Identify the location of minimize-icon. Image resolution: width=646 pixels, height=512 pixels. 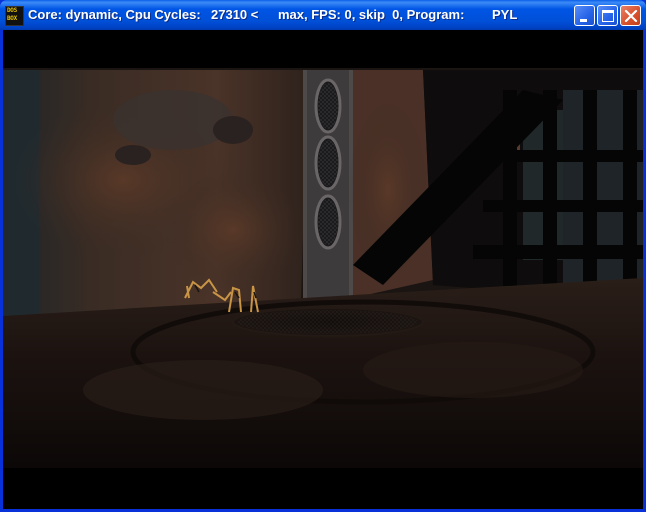
(583, 20).